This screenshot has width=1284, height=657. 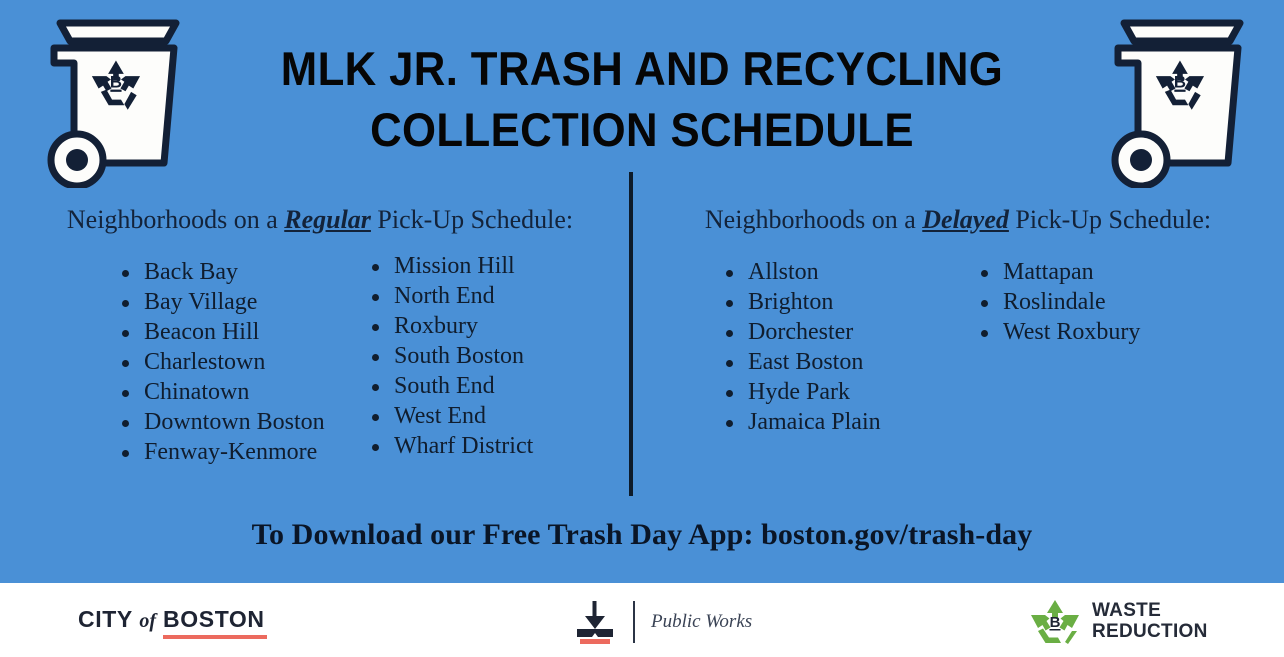 What do you see at coordinates (702, 621) in the screenshot?
I see `public-works-label: Public Works` at bounding box center [702, 621].